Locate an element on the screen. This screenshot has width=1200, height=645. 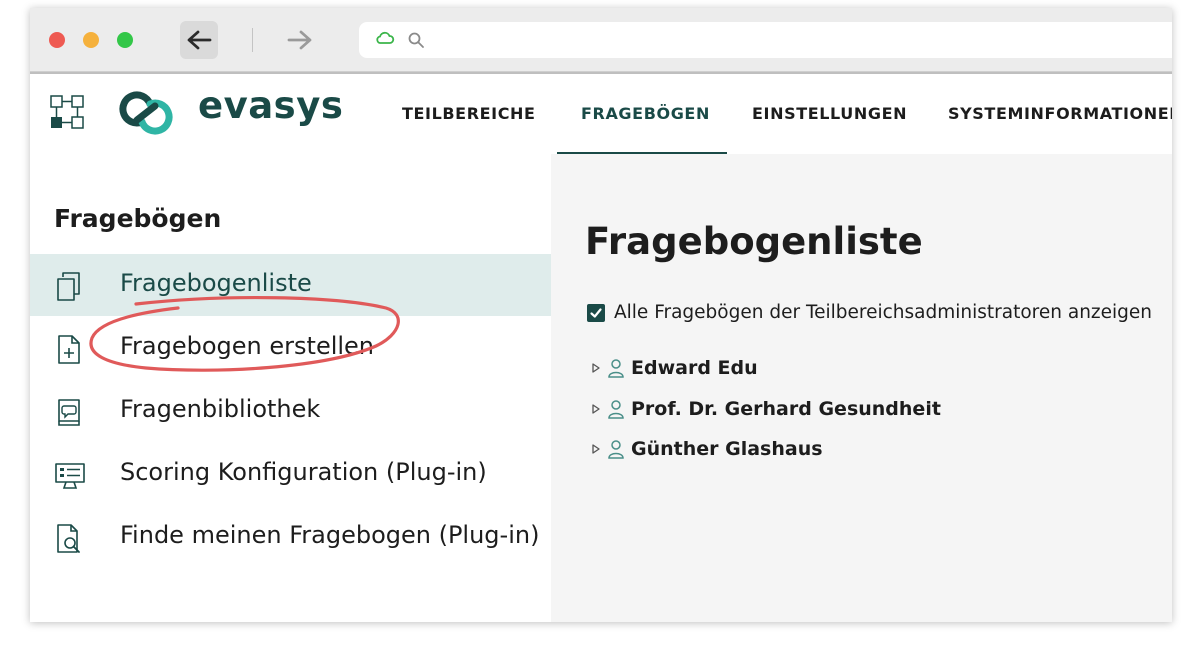
toolbar-divider is located at coordinates (252, 40).